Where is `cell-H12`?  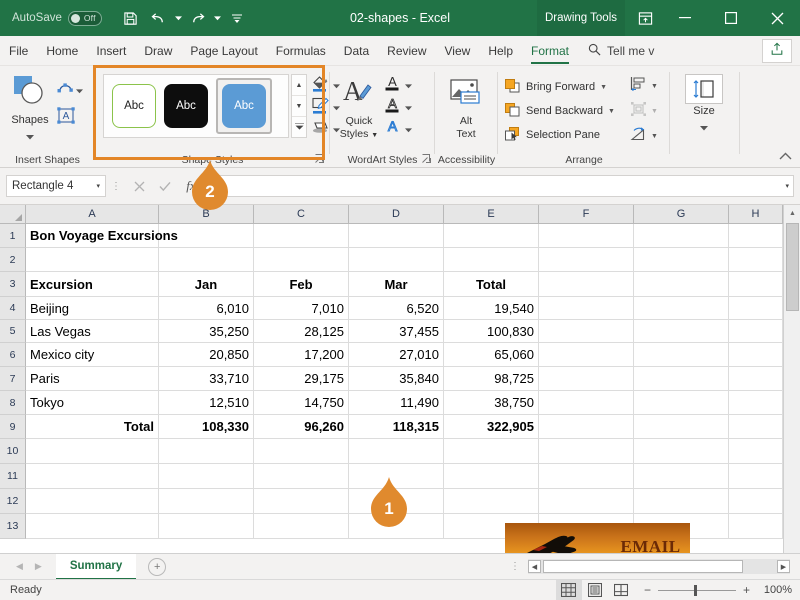
cell-H12 is located at coordinates (756, 501).